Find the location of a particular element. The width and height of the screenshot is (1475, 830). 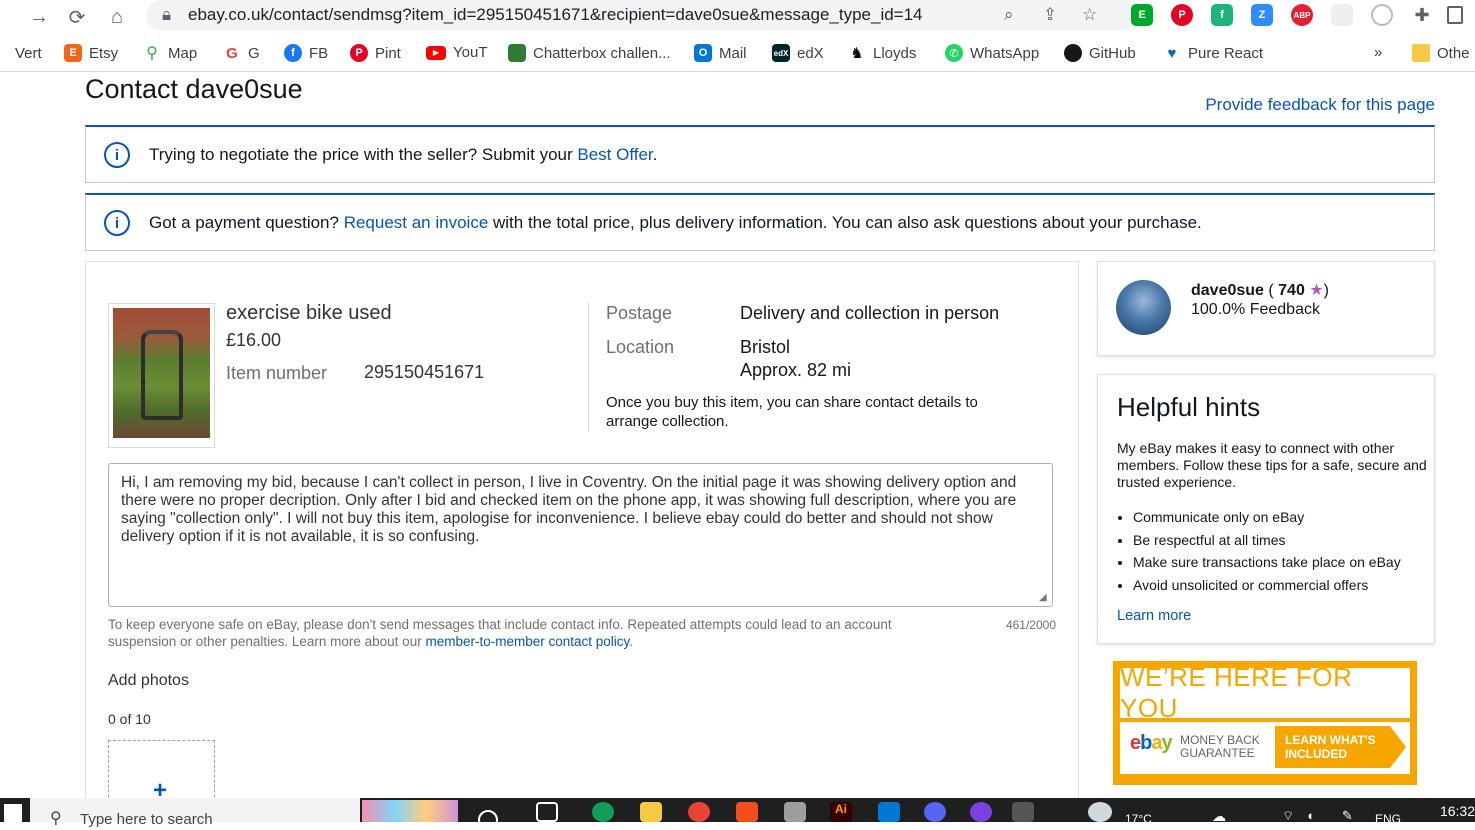

item-thumbnail is located at coordinates (161, 375).